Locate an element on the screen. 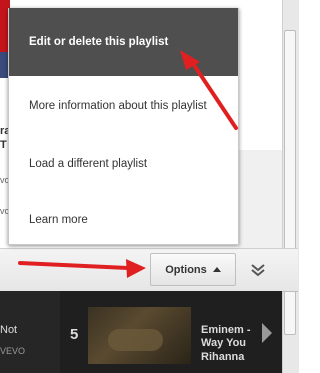  next-arrow-icon is located at coordinates (267, 333).